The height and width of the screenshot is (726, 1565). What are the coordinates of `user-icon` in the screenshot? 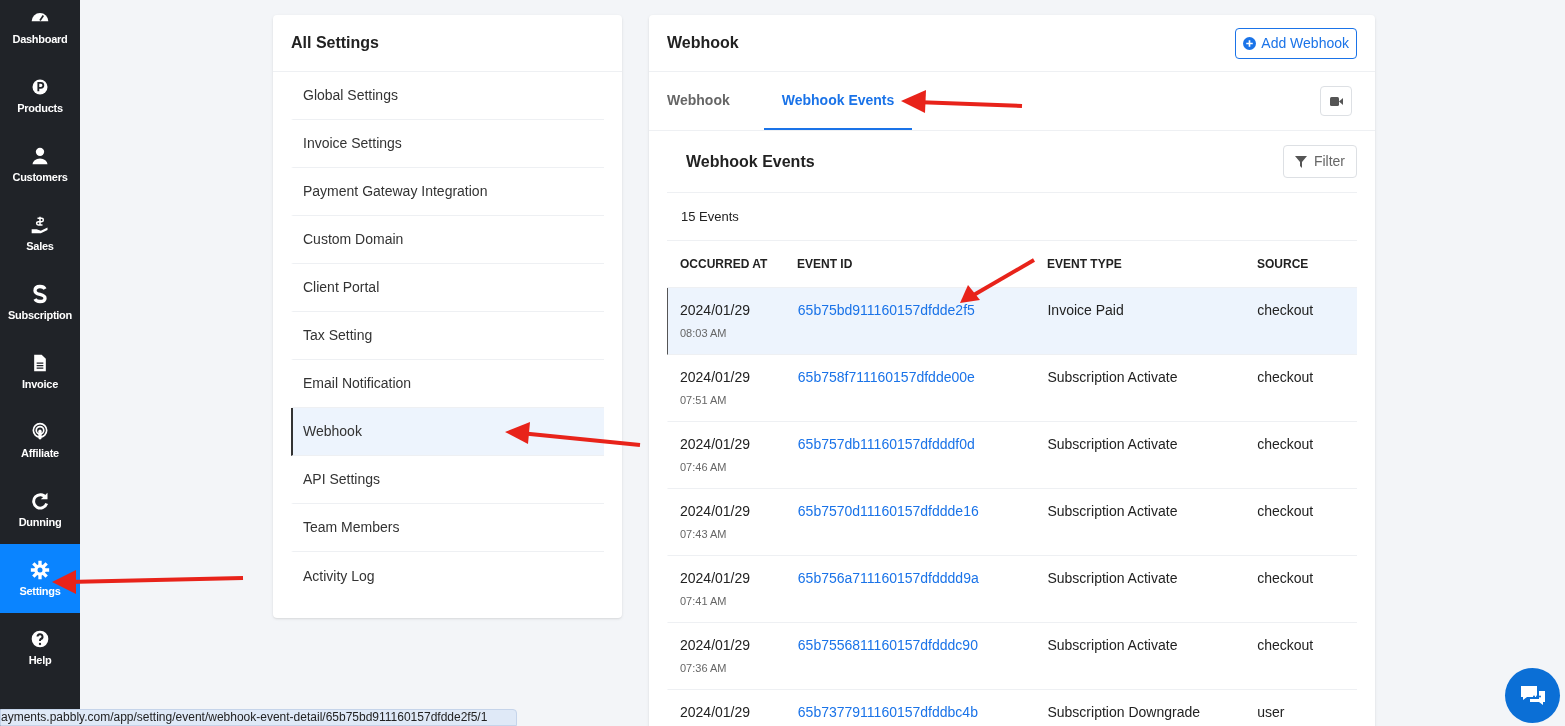 It's located at (40, 156).